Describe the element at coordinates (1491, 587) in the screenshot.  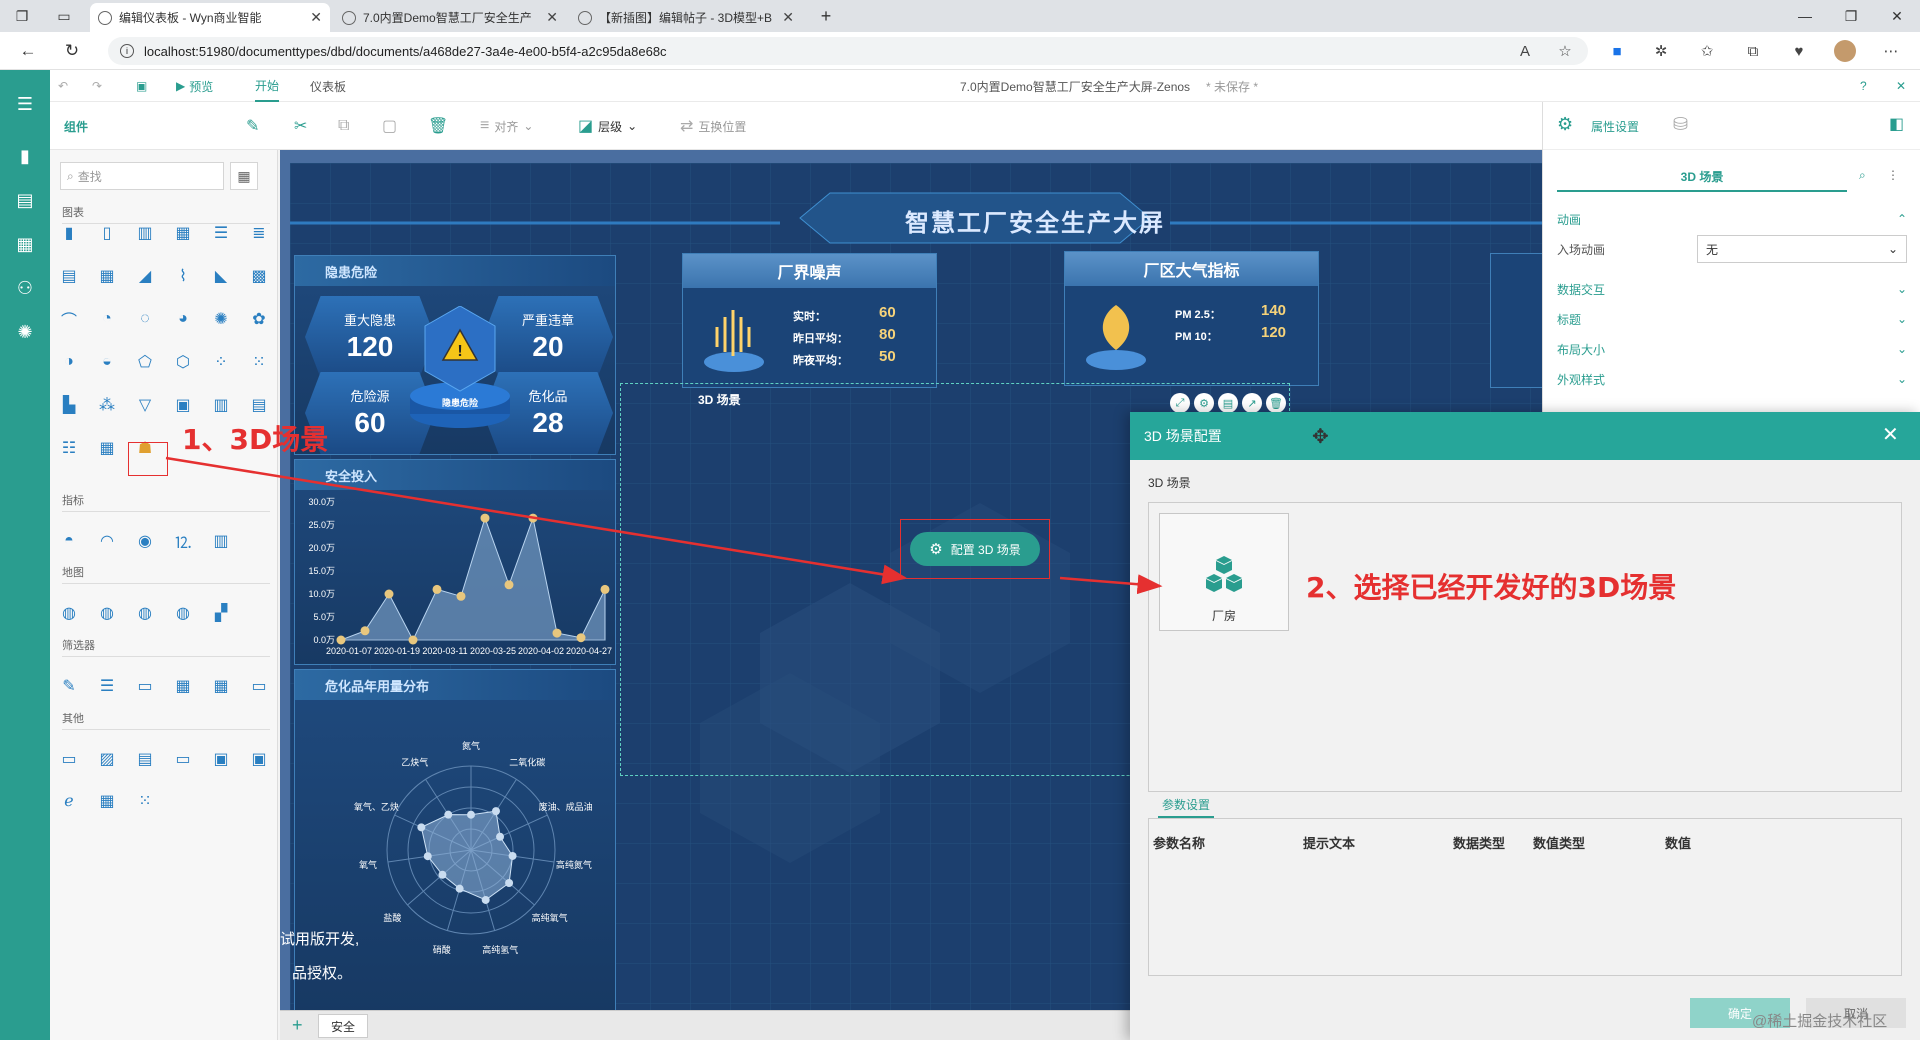
I see `annotation-step2: 2、选择已经开发好的3D场景` at that location.